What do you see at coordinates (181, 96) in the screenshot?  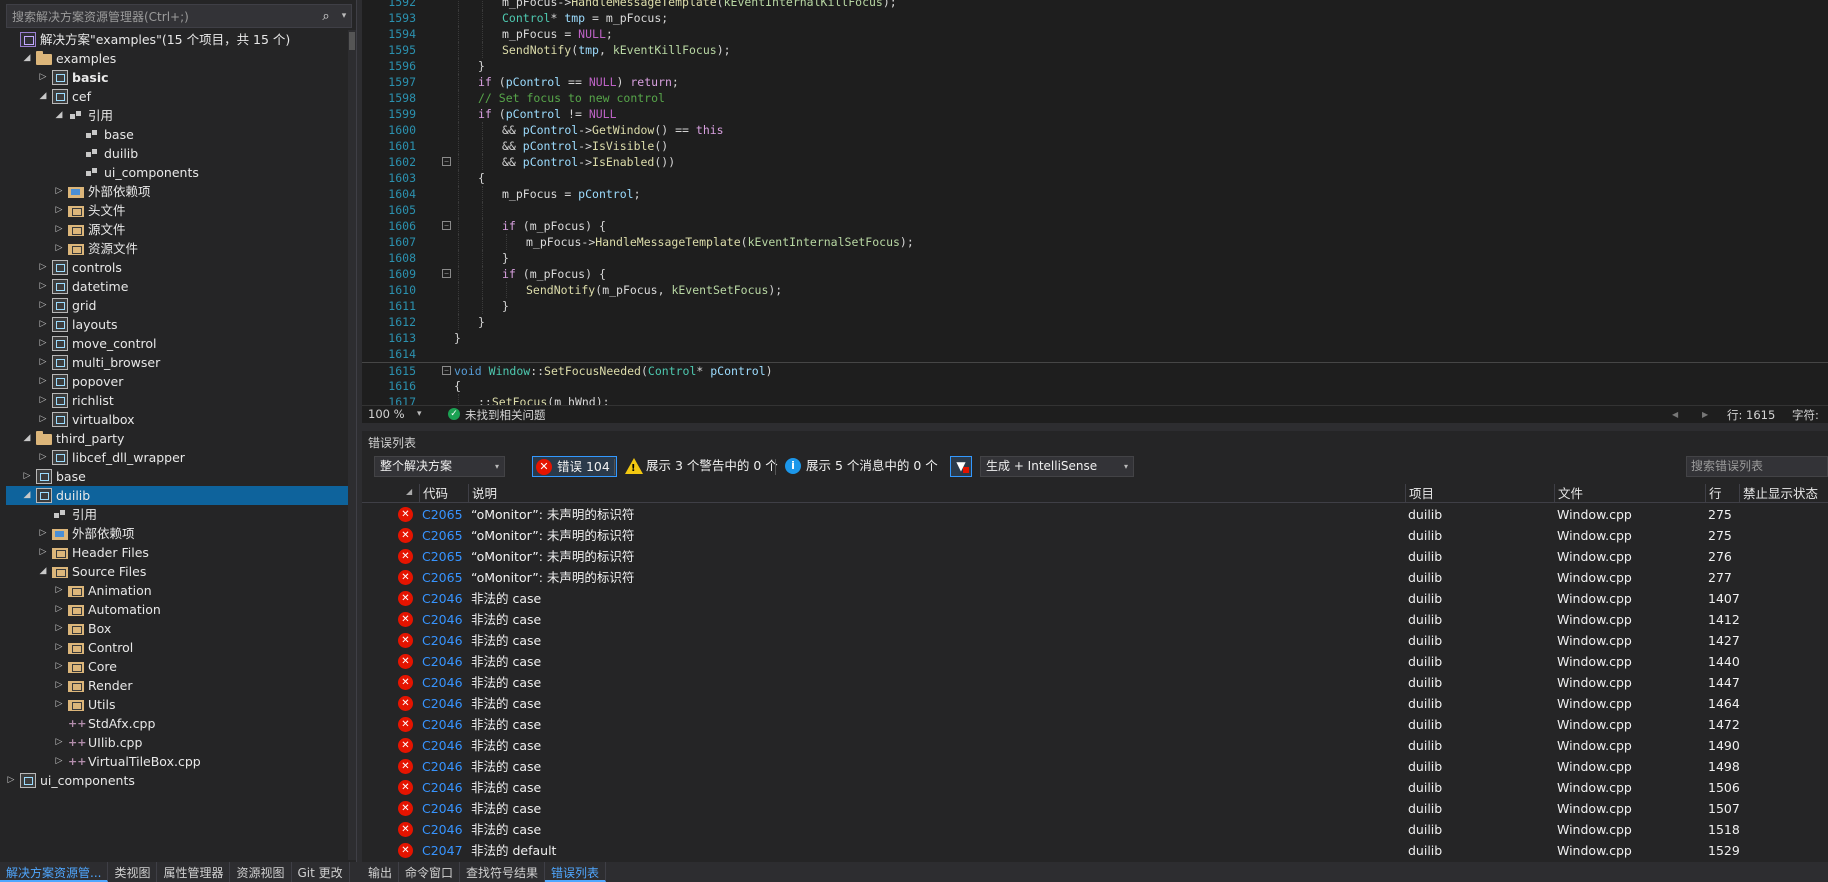 I see `tree-item: ◢ cef` at bounding box center [181, 96].